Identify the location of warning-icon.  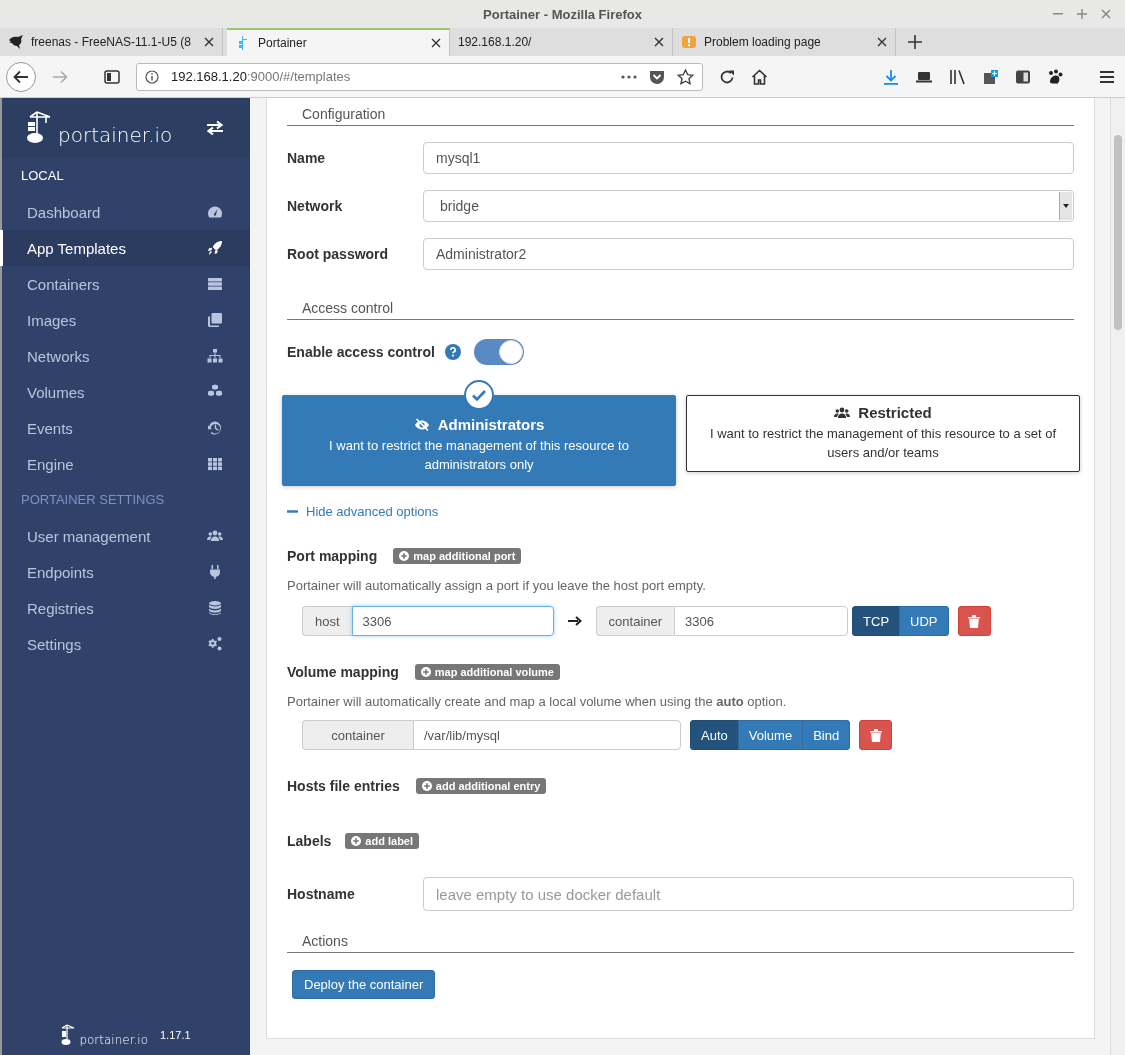
(689, 42).